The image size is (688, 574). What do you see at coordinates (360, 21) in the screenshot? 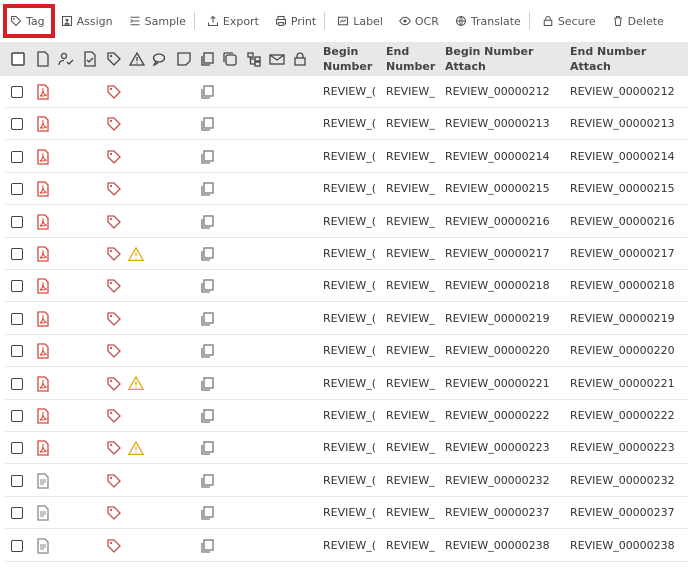
I see `label-button: Label` at bounding box center [360, 21].